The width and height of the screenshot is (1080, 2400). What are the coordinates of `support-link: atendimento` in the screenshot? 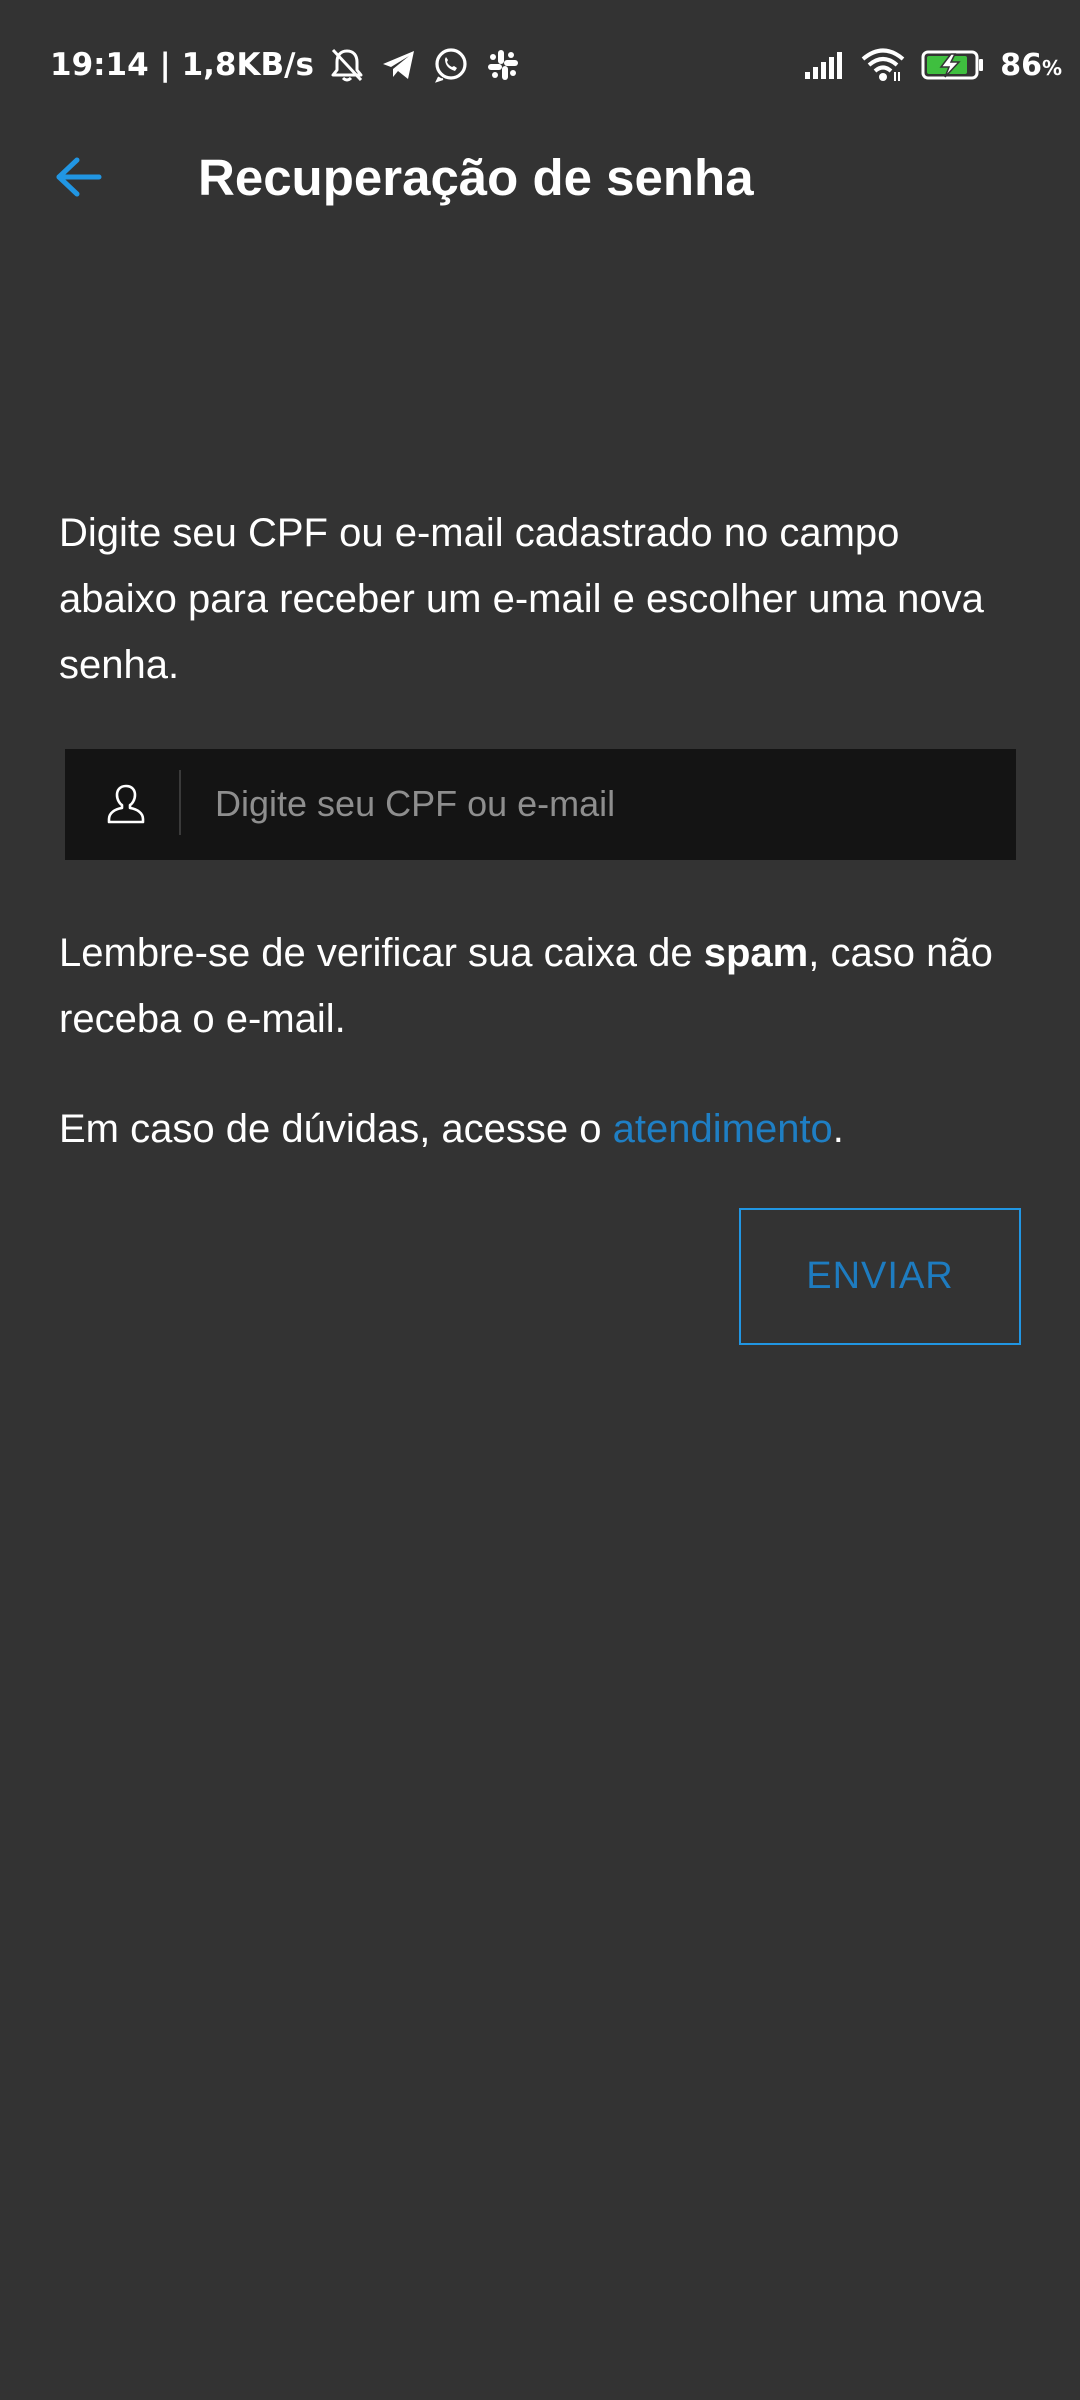 It's located at (723, 1129).